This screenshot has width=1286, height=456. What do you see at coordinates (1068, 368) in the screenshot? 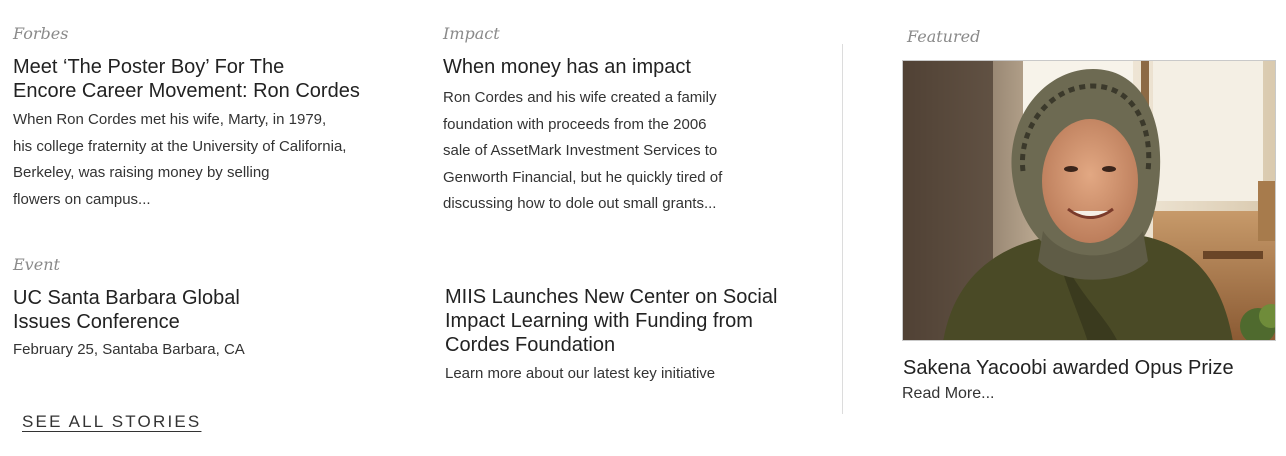
I see `featured-headline: Sakena Yacoobi awarded Opus Prize` at bounding box center [1068, 368].